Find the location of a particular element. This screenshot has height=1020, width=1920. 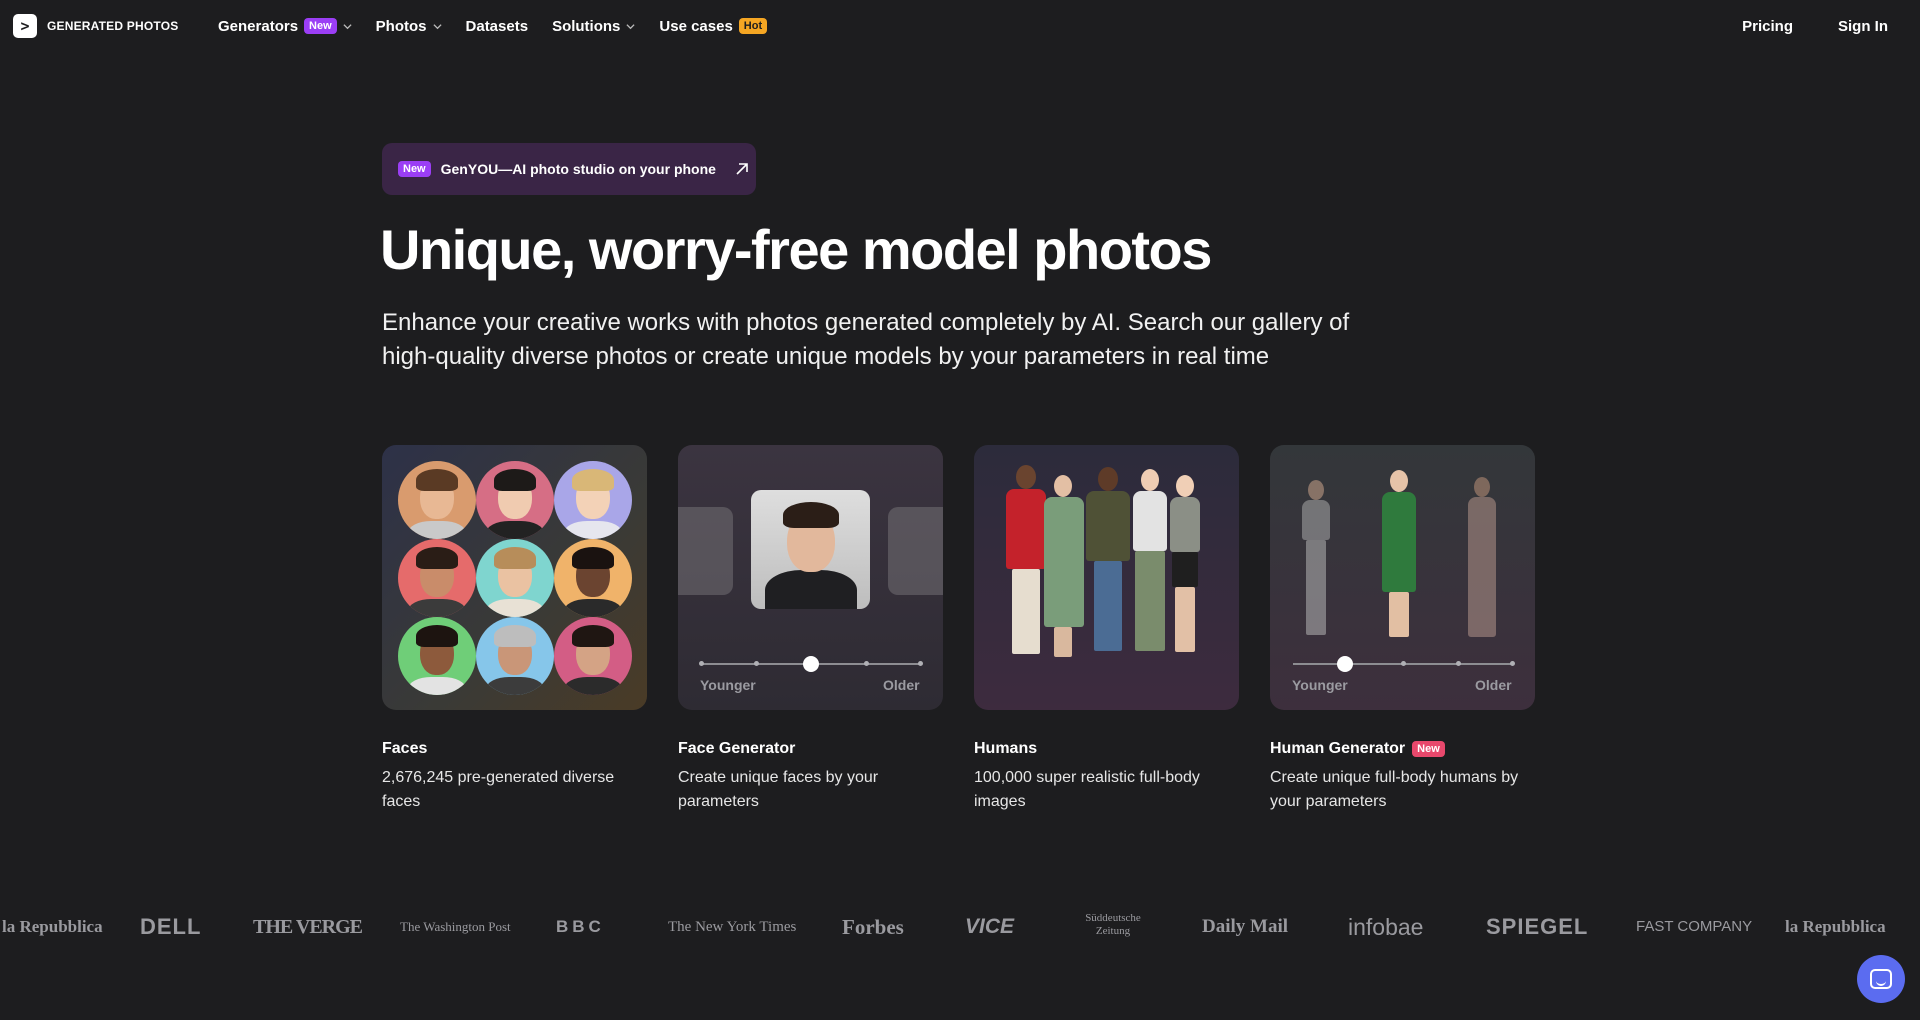

chat-icon is located at coordinates (1881, 979).